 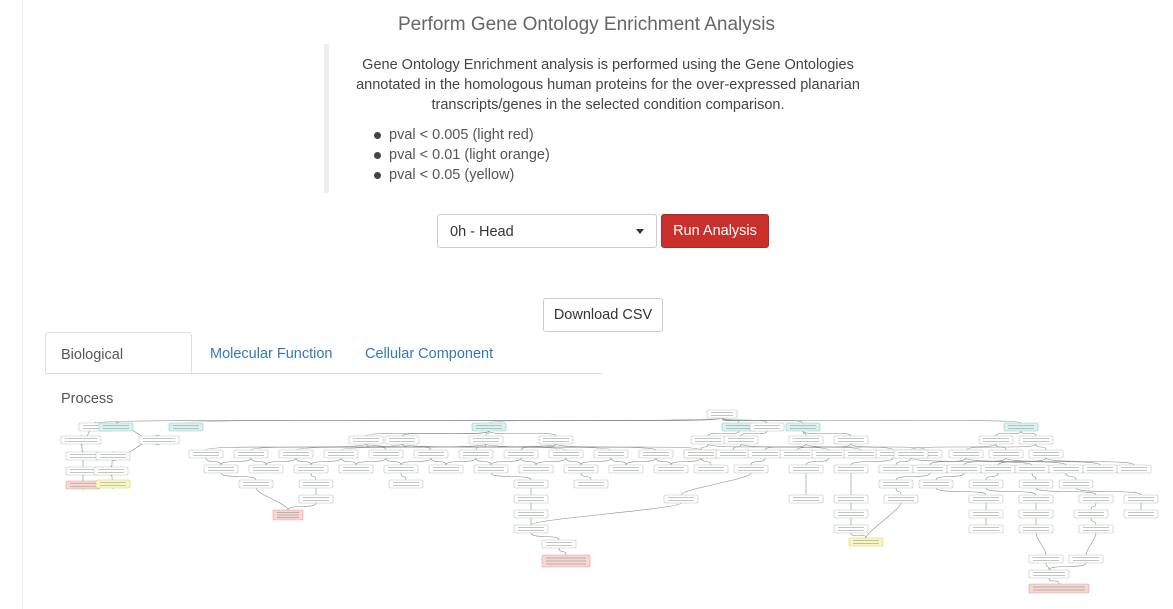 I want to click on download-csv-button: Download CSV, so click(x=603, y=315).